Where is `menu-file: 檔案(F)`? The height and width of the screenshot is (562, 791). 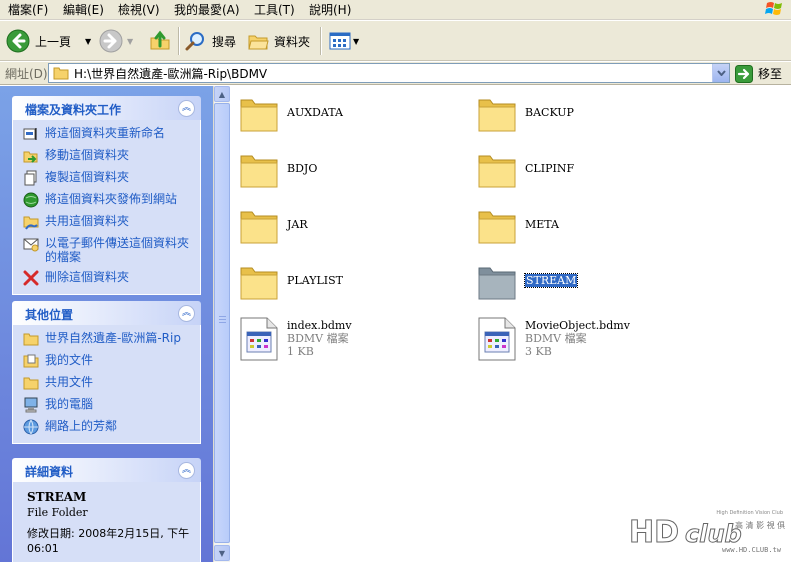 menu-file: 檔案(F) is located at coordinates (28, 10).